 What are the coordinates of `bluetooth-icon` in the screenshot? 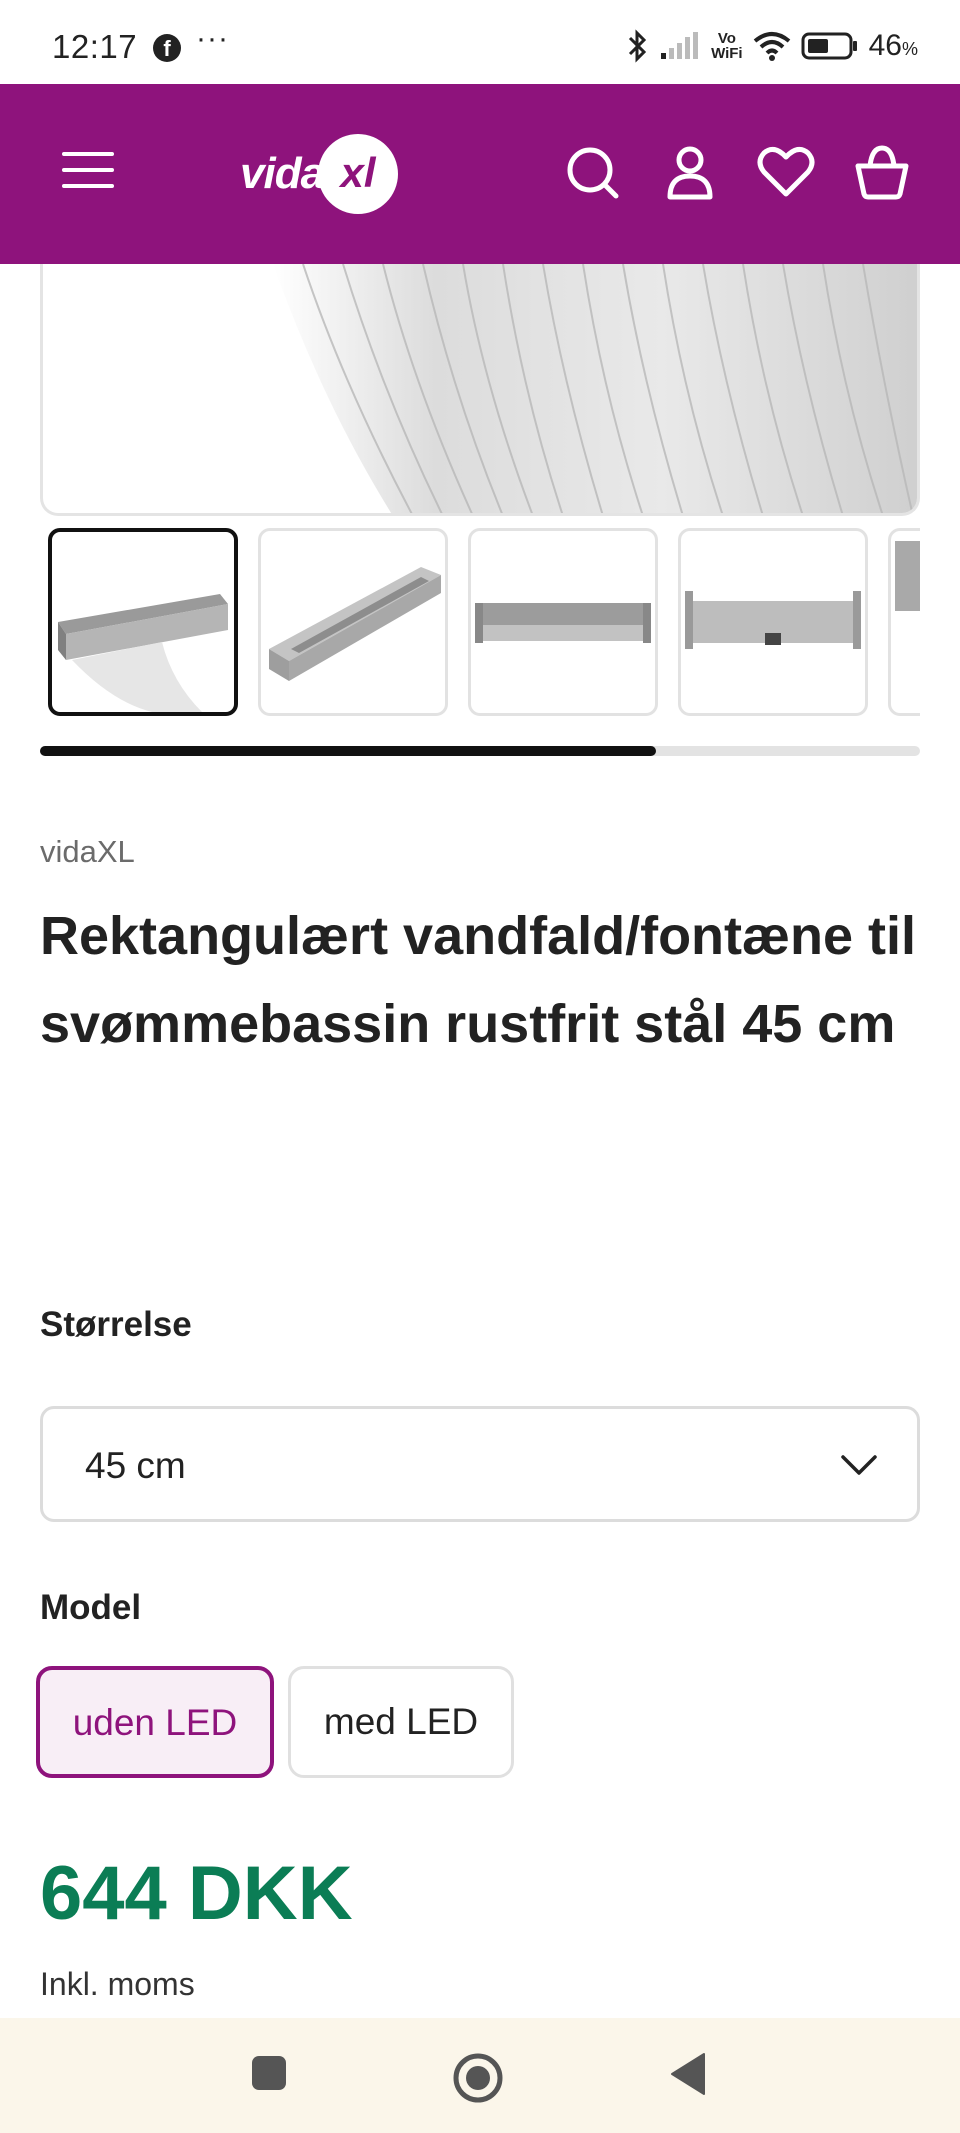 It's located at (638, 46).